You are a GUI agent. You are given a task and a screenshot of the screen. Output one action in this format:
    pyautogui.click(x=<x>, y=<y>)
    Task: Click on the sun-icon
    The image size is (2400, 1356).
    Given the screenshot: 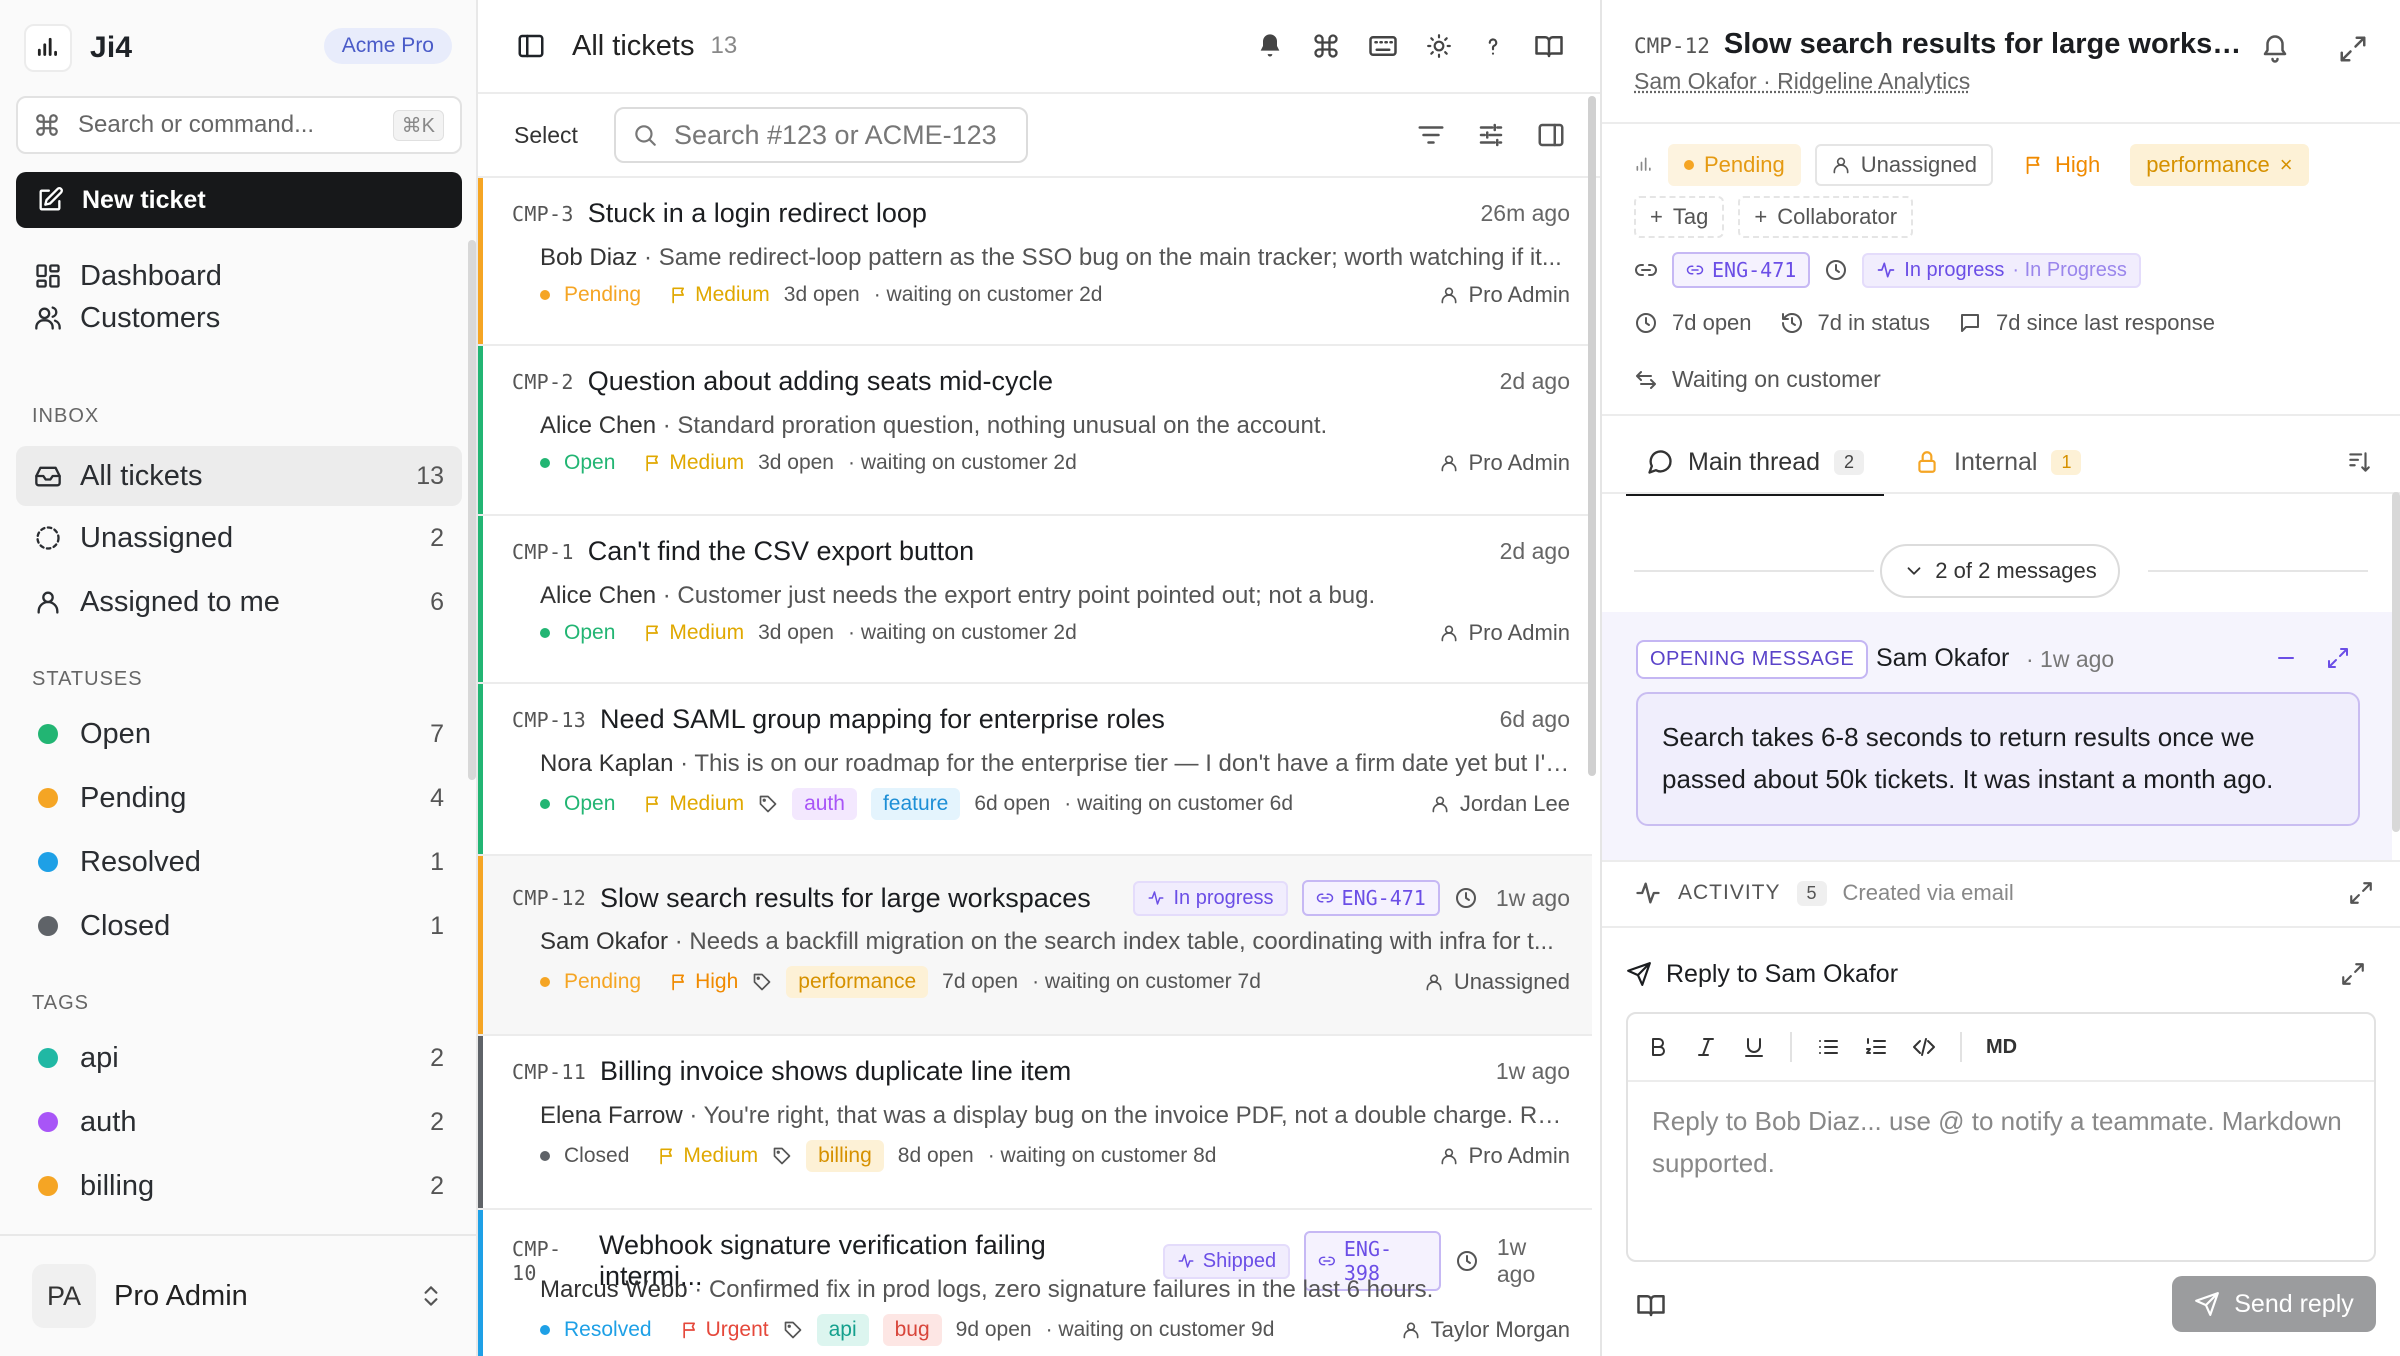 What is the action you would take?
    pyautogui.click(x=1439, y=46)
    